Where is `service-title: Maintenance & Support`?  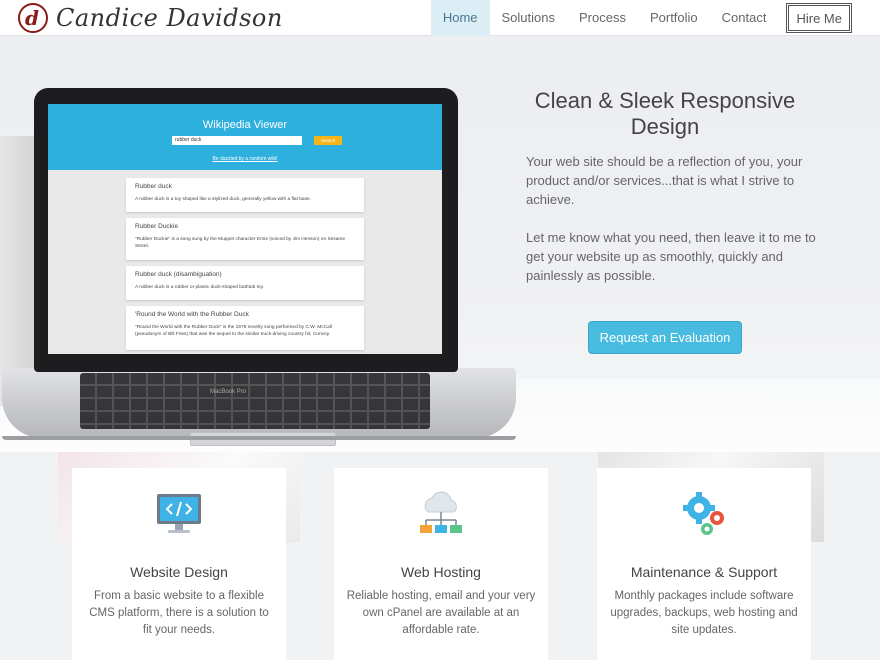
service-title: Maintenance & Support is located at coordinates (704, 572).